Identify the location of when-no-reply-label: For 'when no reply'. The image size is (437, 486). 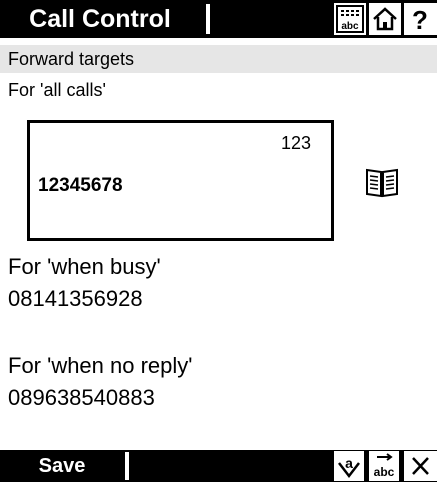
(100, 365).